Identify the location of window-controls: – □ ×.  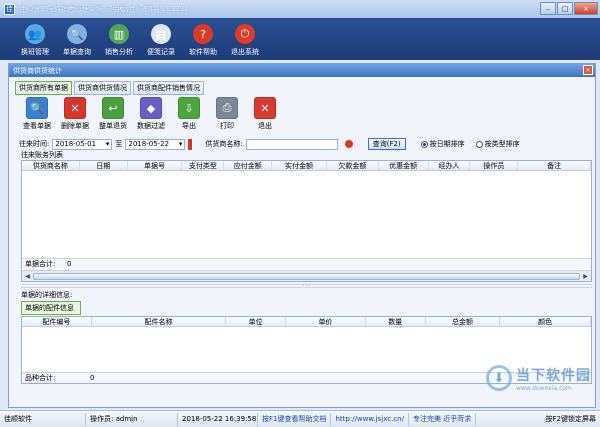
(569, 8).